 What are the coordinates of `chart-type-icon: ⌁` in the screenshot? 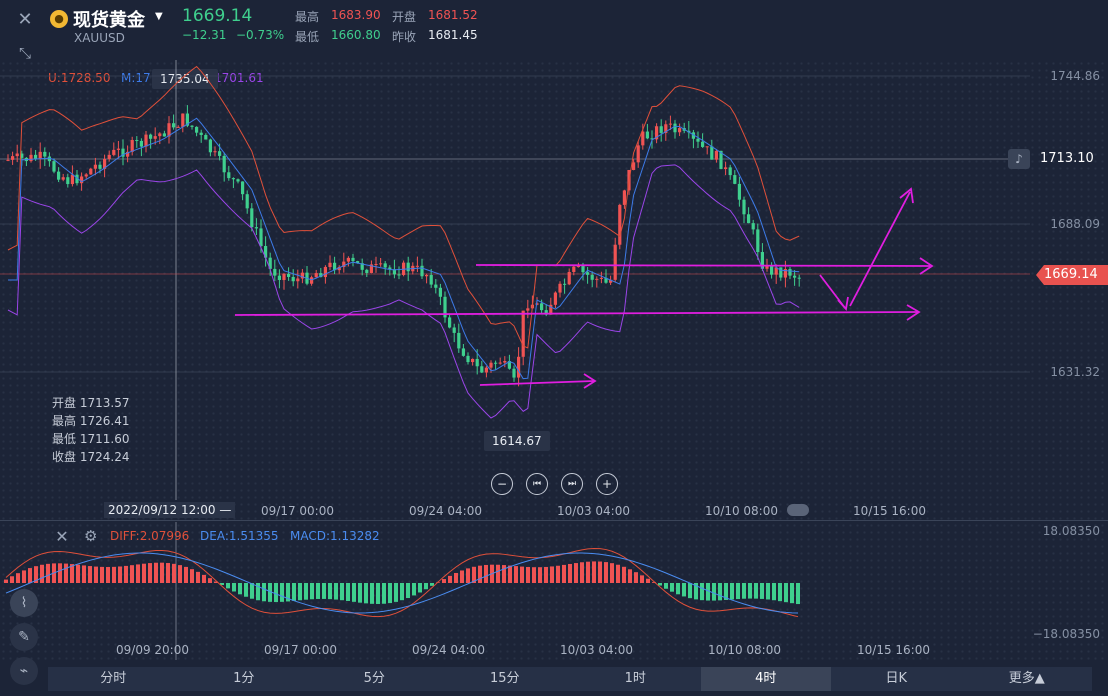 It's located at (24, 671).